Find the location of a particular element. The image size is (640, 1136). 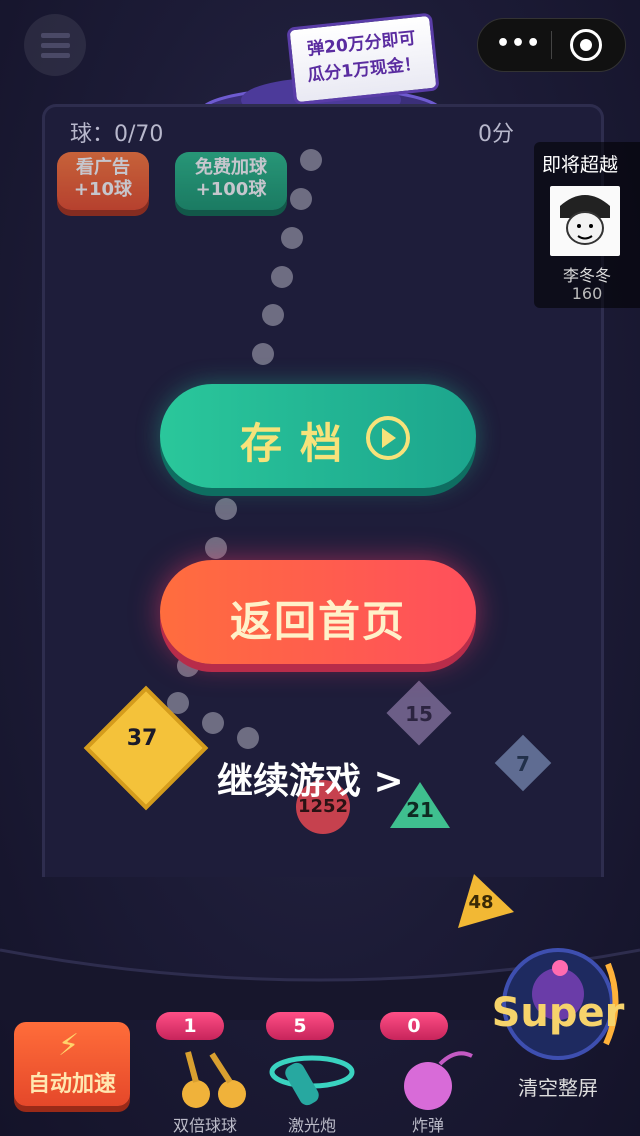

menu-button is located at coordinates (55, 45).